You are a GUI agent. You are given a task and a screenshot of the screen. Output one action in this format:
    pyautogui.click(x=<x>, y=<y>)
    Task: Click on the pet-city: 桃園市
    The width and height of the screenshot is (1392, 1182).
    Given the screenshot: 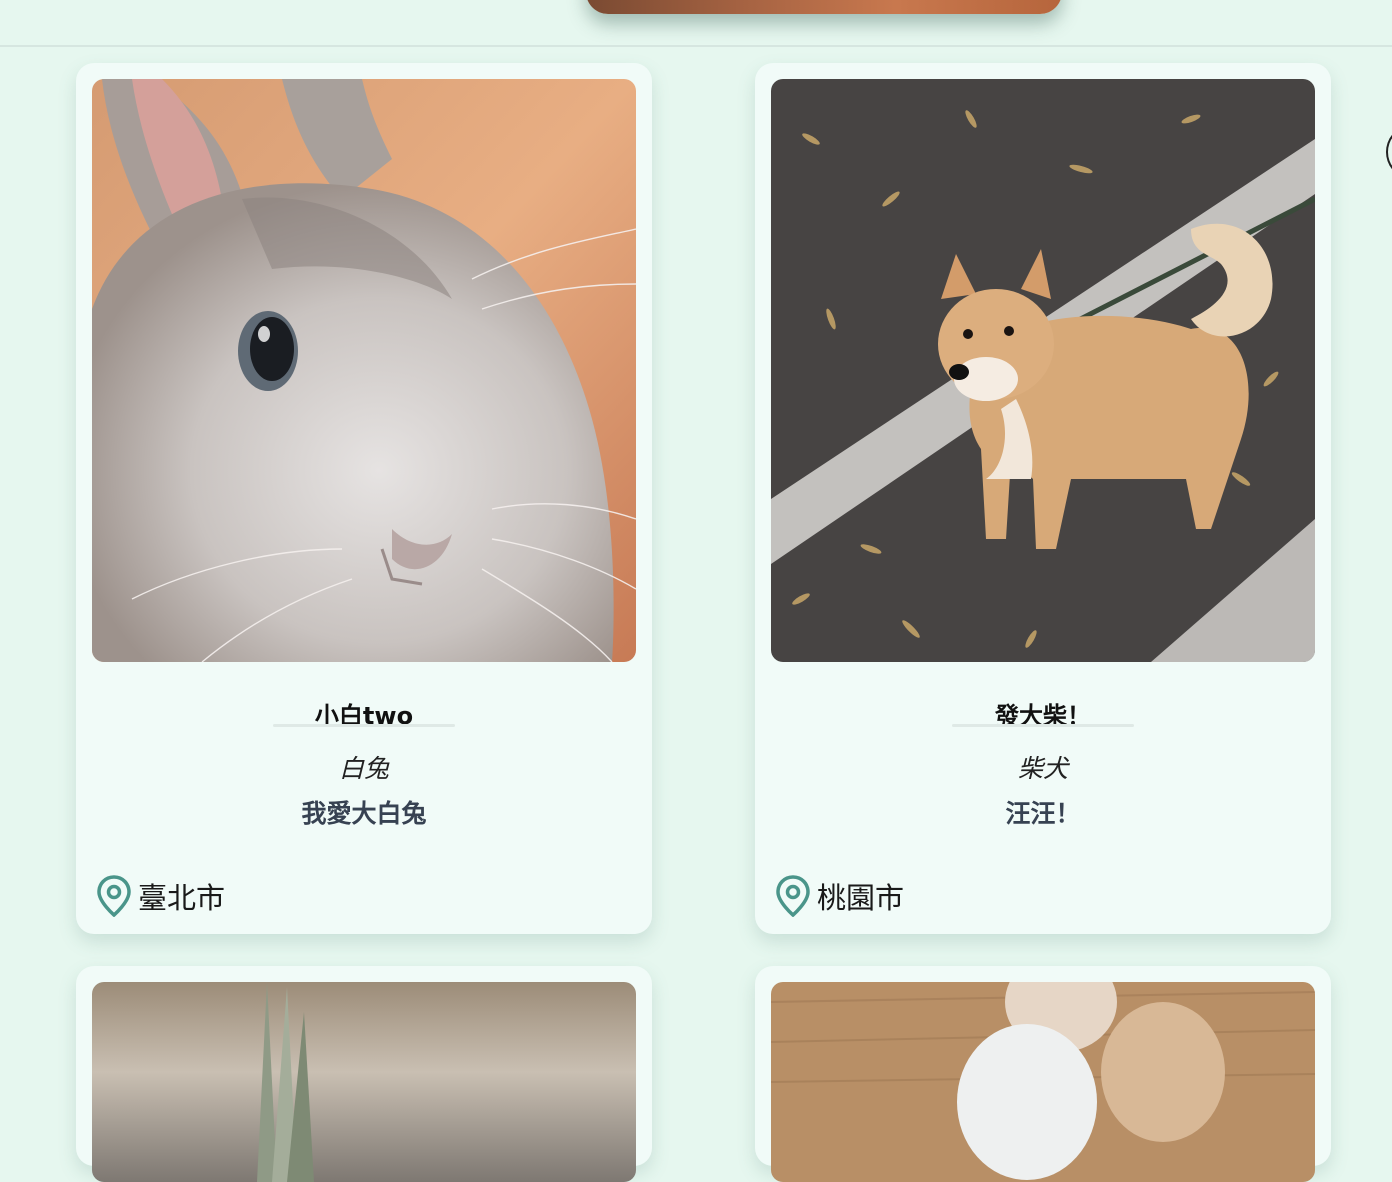 What is the action you would take?
    pyautogui.click(x=861, y=898)
    